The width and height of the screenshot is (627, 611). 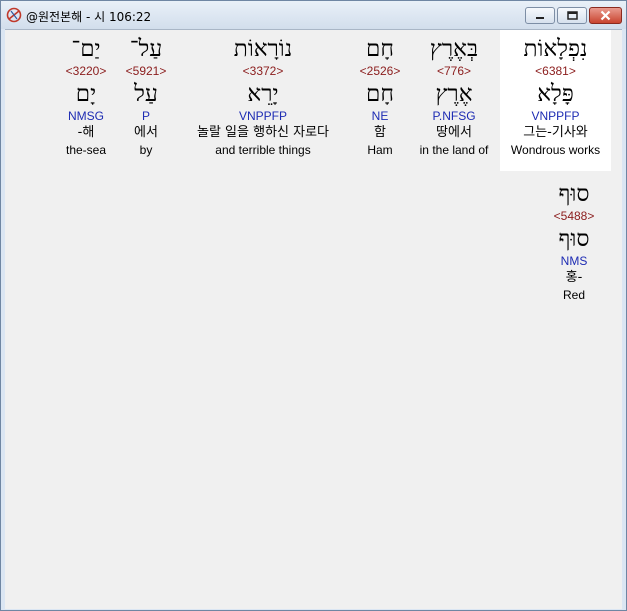 What do you see at coordinates (454, 49) in the screenshot?
I see `hebrew-word: בְּאֶרֶץ` at bounding box center [454, 49].